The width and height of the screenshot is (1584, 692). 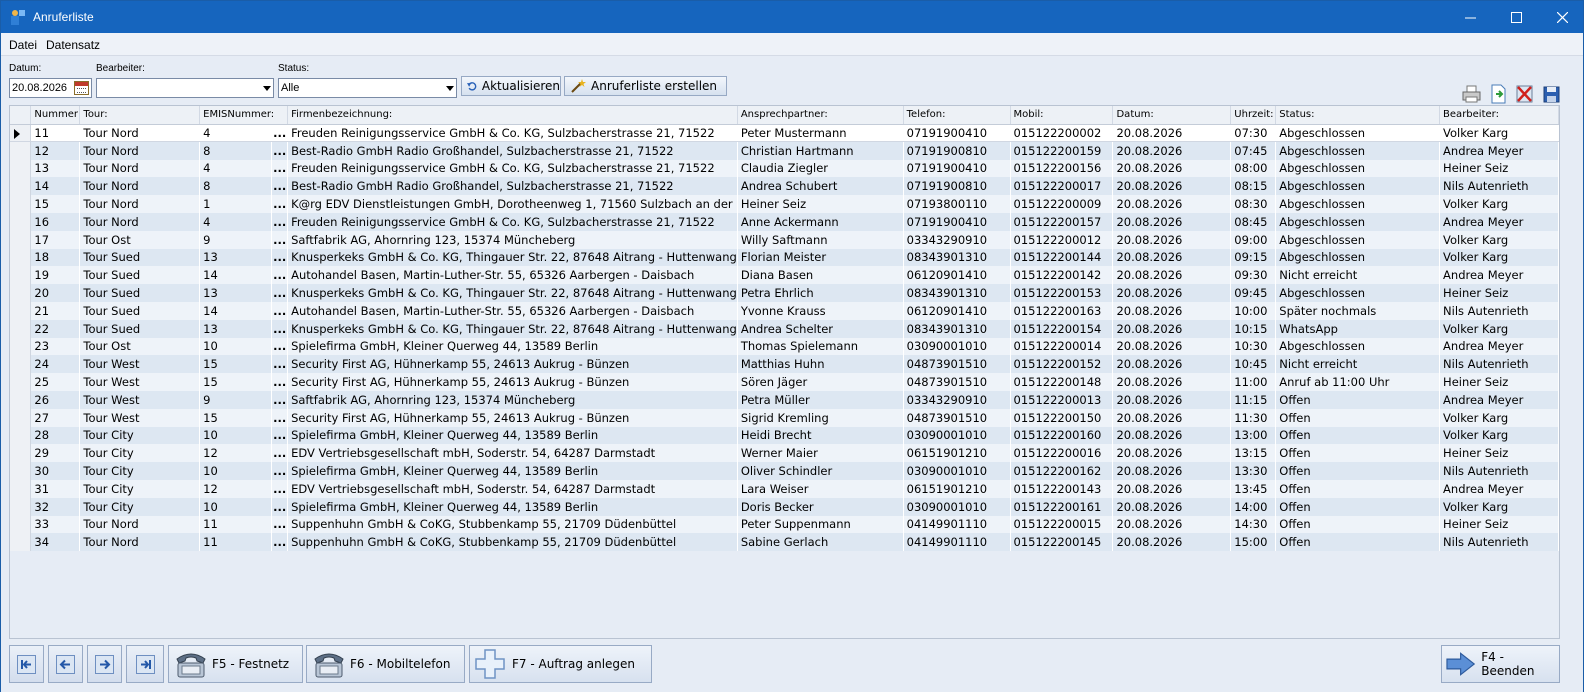 What do you see at coordinates (55, 310) in the screenshot?
I see `cell-nummer: 21` at bounding box center [55, 310].